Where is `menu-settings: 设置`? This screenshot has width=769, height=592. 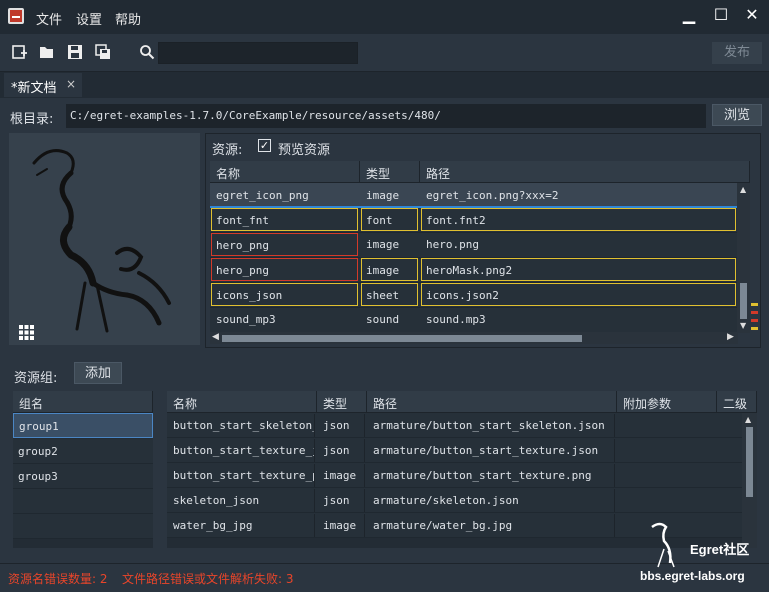 menu-settings: 设置 is located at coordinates (89, 18).